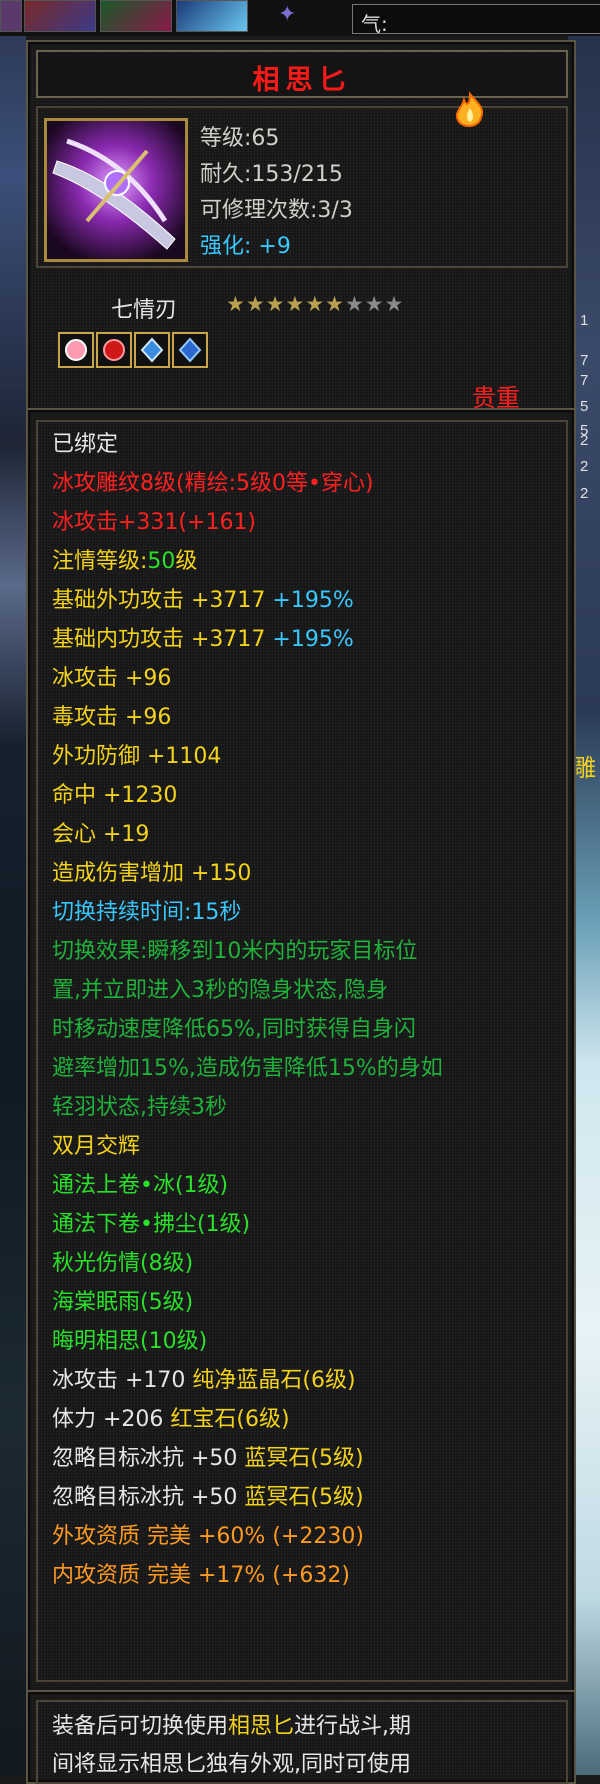 The height and width of the screenshot is (1784, 600). Describe the element at coordinates (259, 210) in the screenshot. I see `repair-label: 可修理次数:` at that location.